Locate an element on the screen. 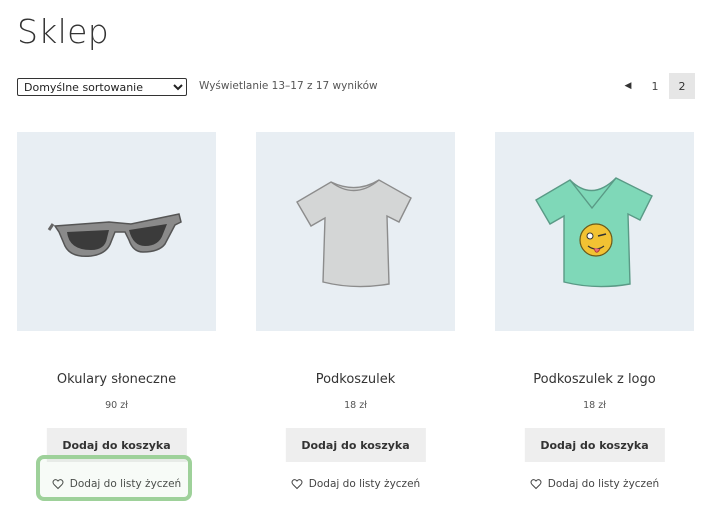  product-title: Podkoszulek is located at coordinates (355, 379).